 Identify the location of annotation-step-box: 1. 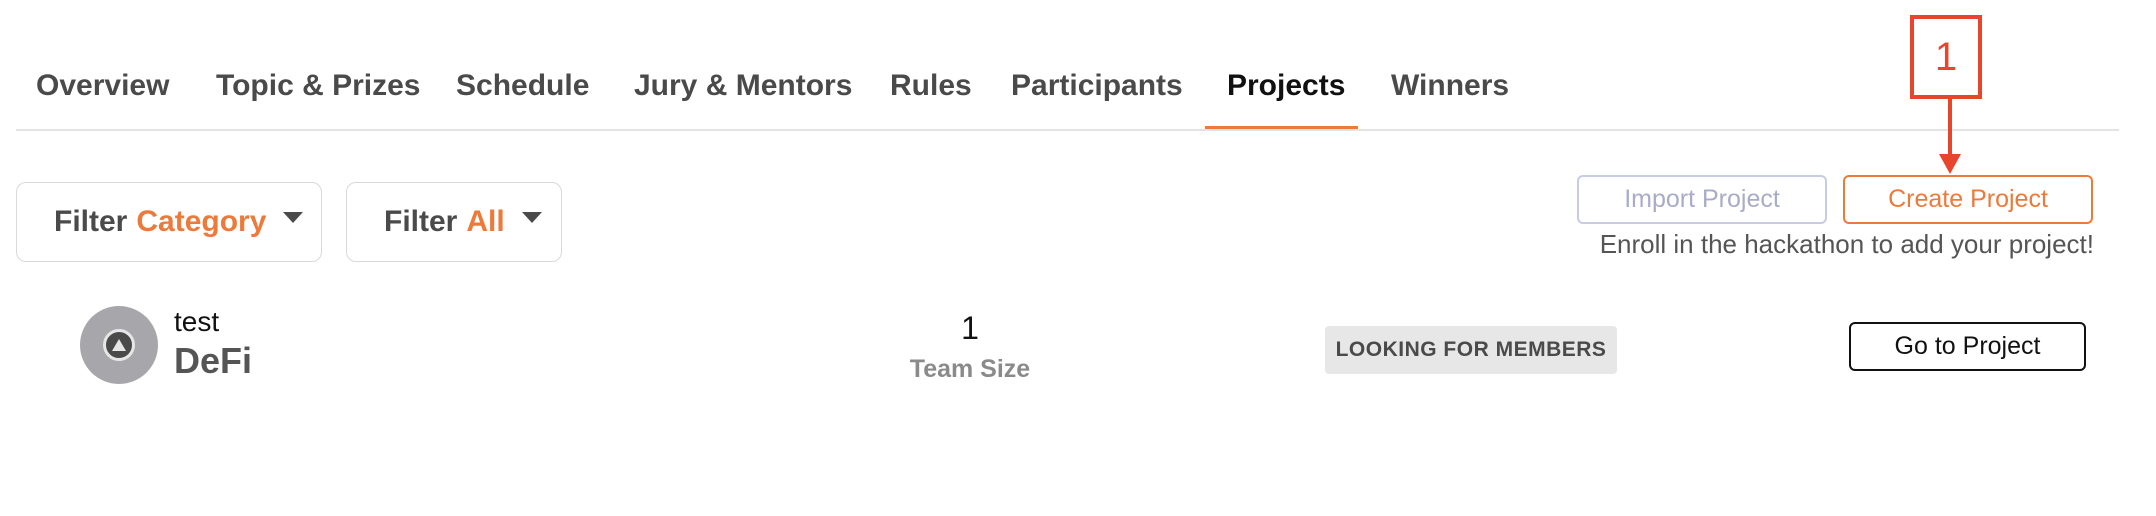
(1946, 57).